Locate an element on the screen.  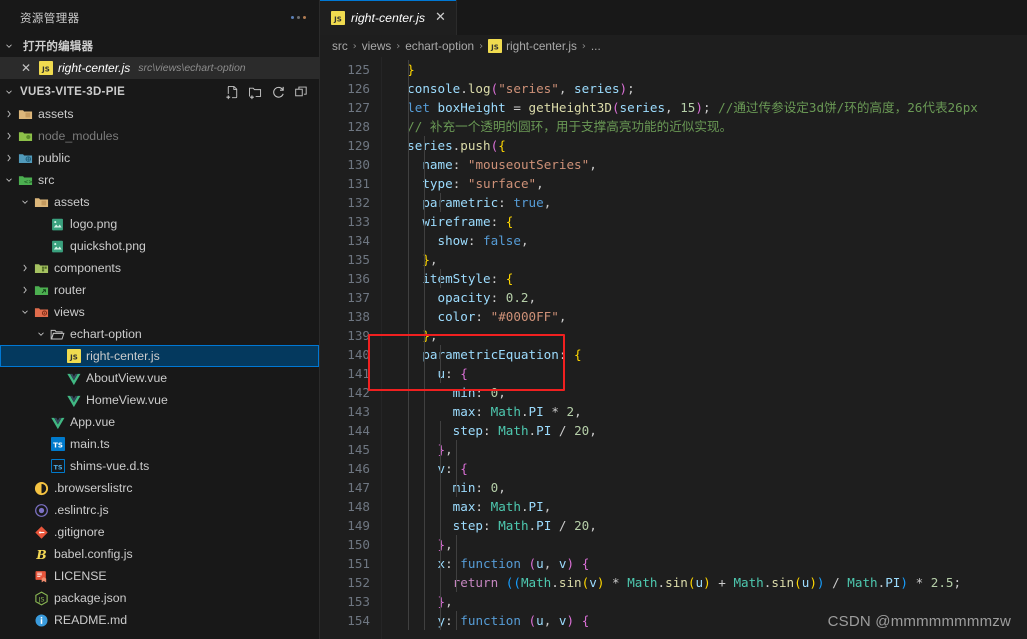
line-number: 137 is located at coordinates (358, 297).